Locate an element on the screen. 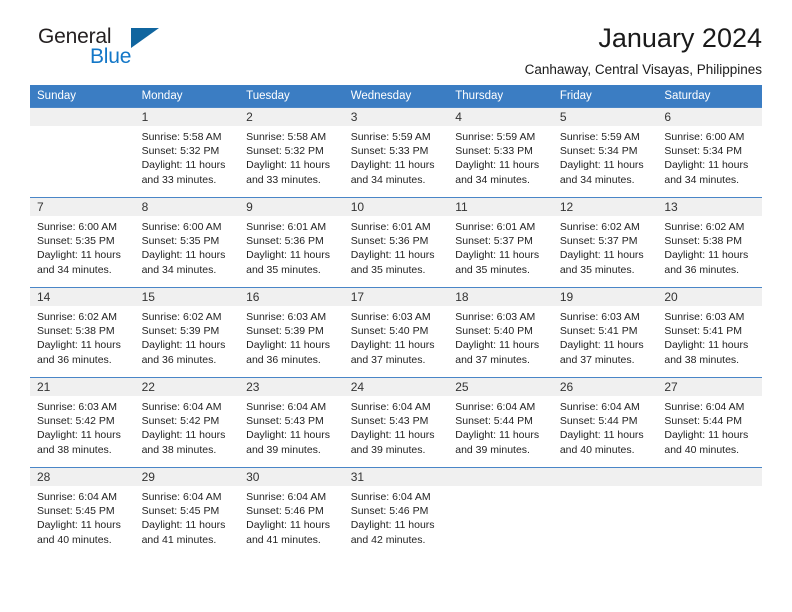  sunset-text: Sunset: 5:35 PM is located at coordinates (76, 241).